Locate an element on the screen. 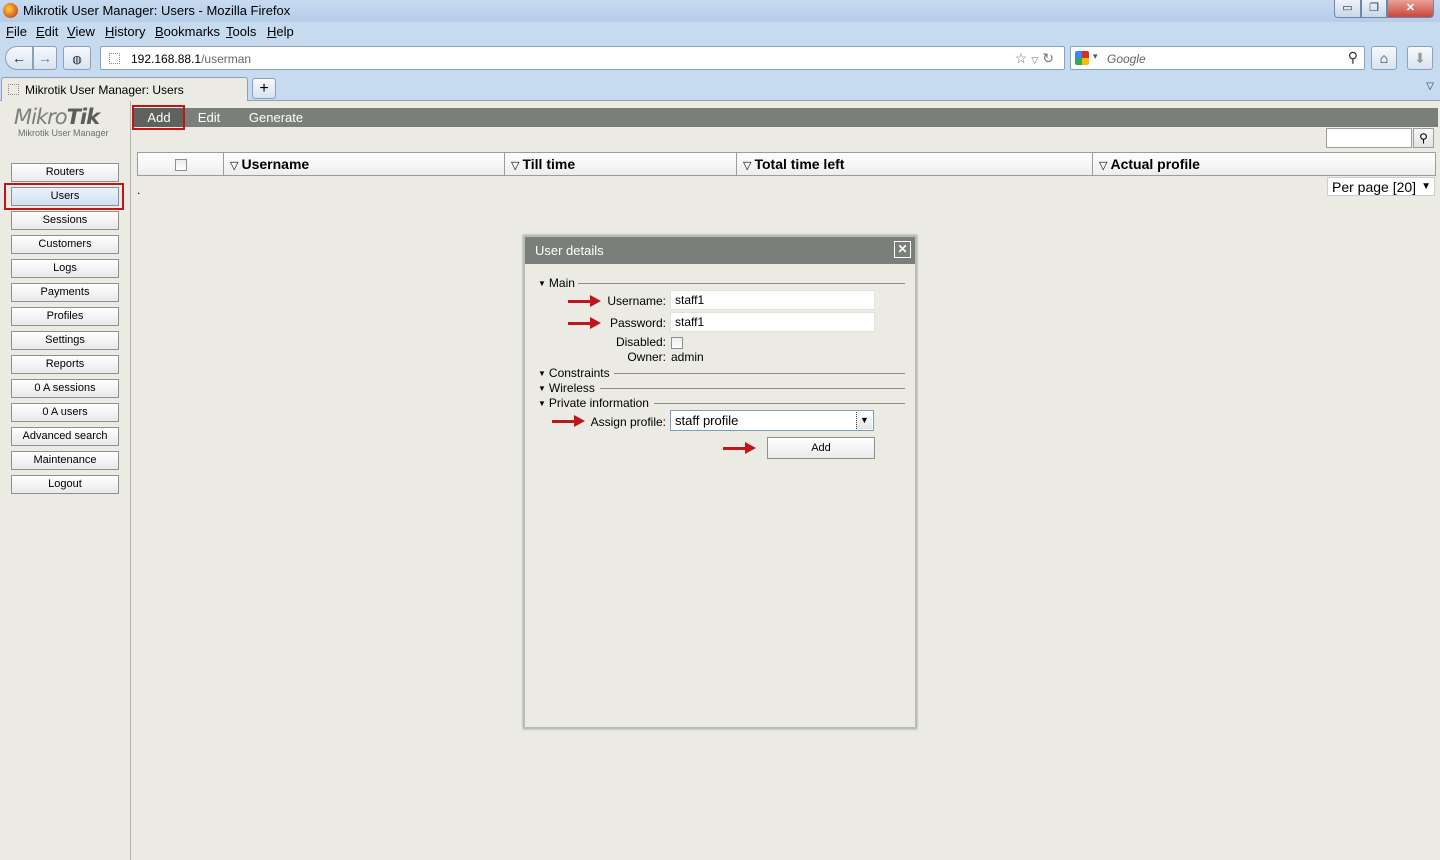 Image resolution: width=1440 pixels, height=860 pixels. downloads-button: ⬇ is located at coordinates (1420, 58).